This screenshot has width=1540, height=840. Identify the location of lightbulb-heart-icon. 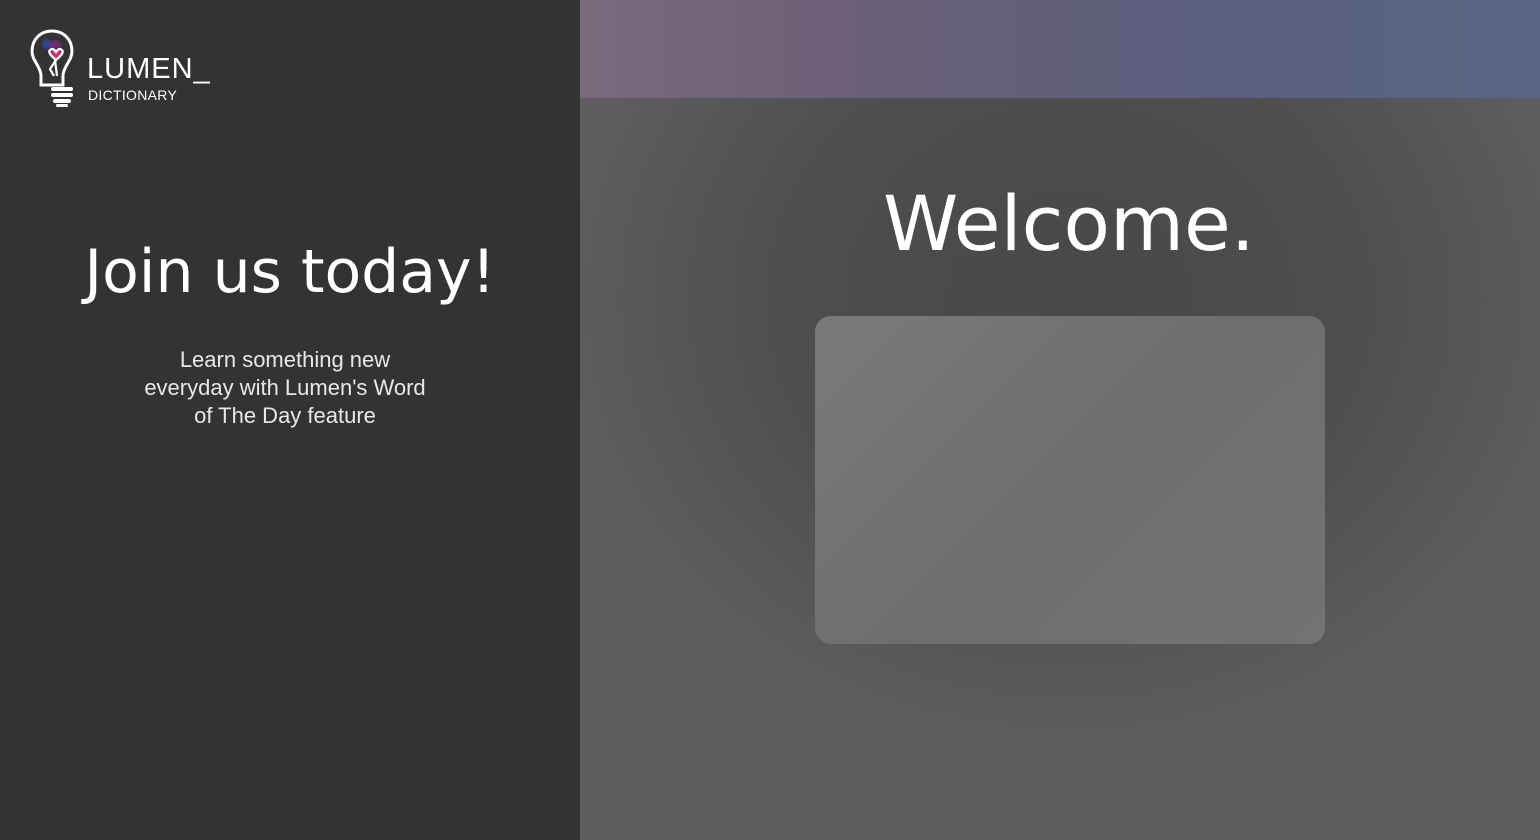
(52, 68).